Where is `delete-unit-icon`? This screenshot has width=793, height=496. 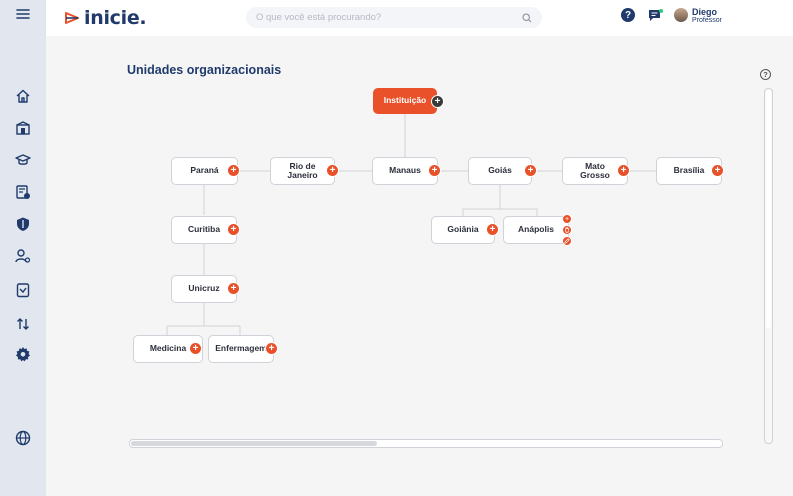
delete-unit-icon is located at coordinates (567, 230).